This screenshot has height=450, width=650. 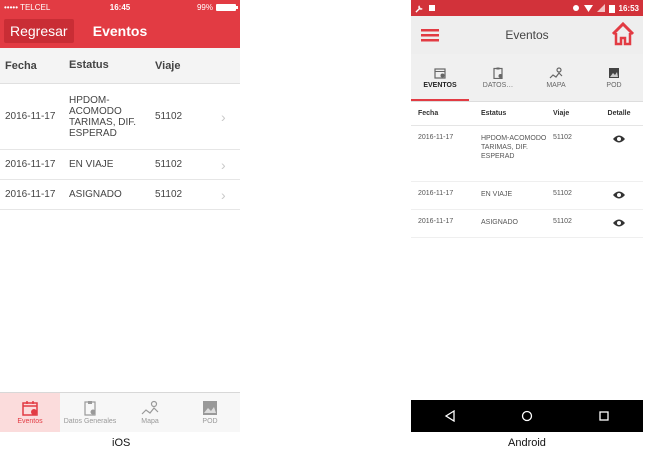 What do you see at coordinates (440, 85) in the screenshot?
I see `tab-label: EVENTOS` at bounding box center [440, 85].